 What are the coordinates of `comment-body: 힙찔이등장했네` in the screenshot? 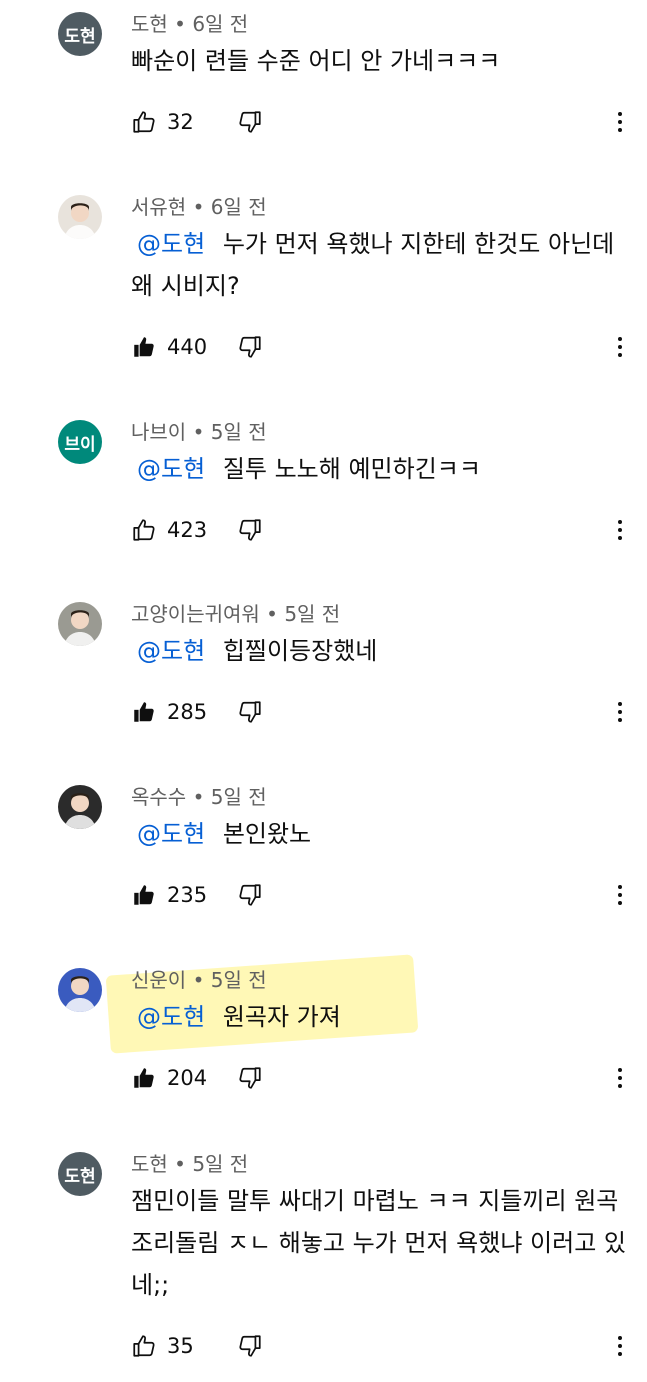 It's located at (300, 651).